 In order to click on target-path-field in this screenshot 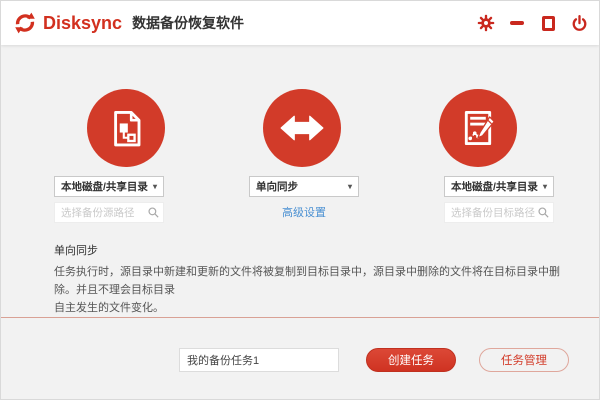, I will do `click(499, 212)`.